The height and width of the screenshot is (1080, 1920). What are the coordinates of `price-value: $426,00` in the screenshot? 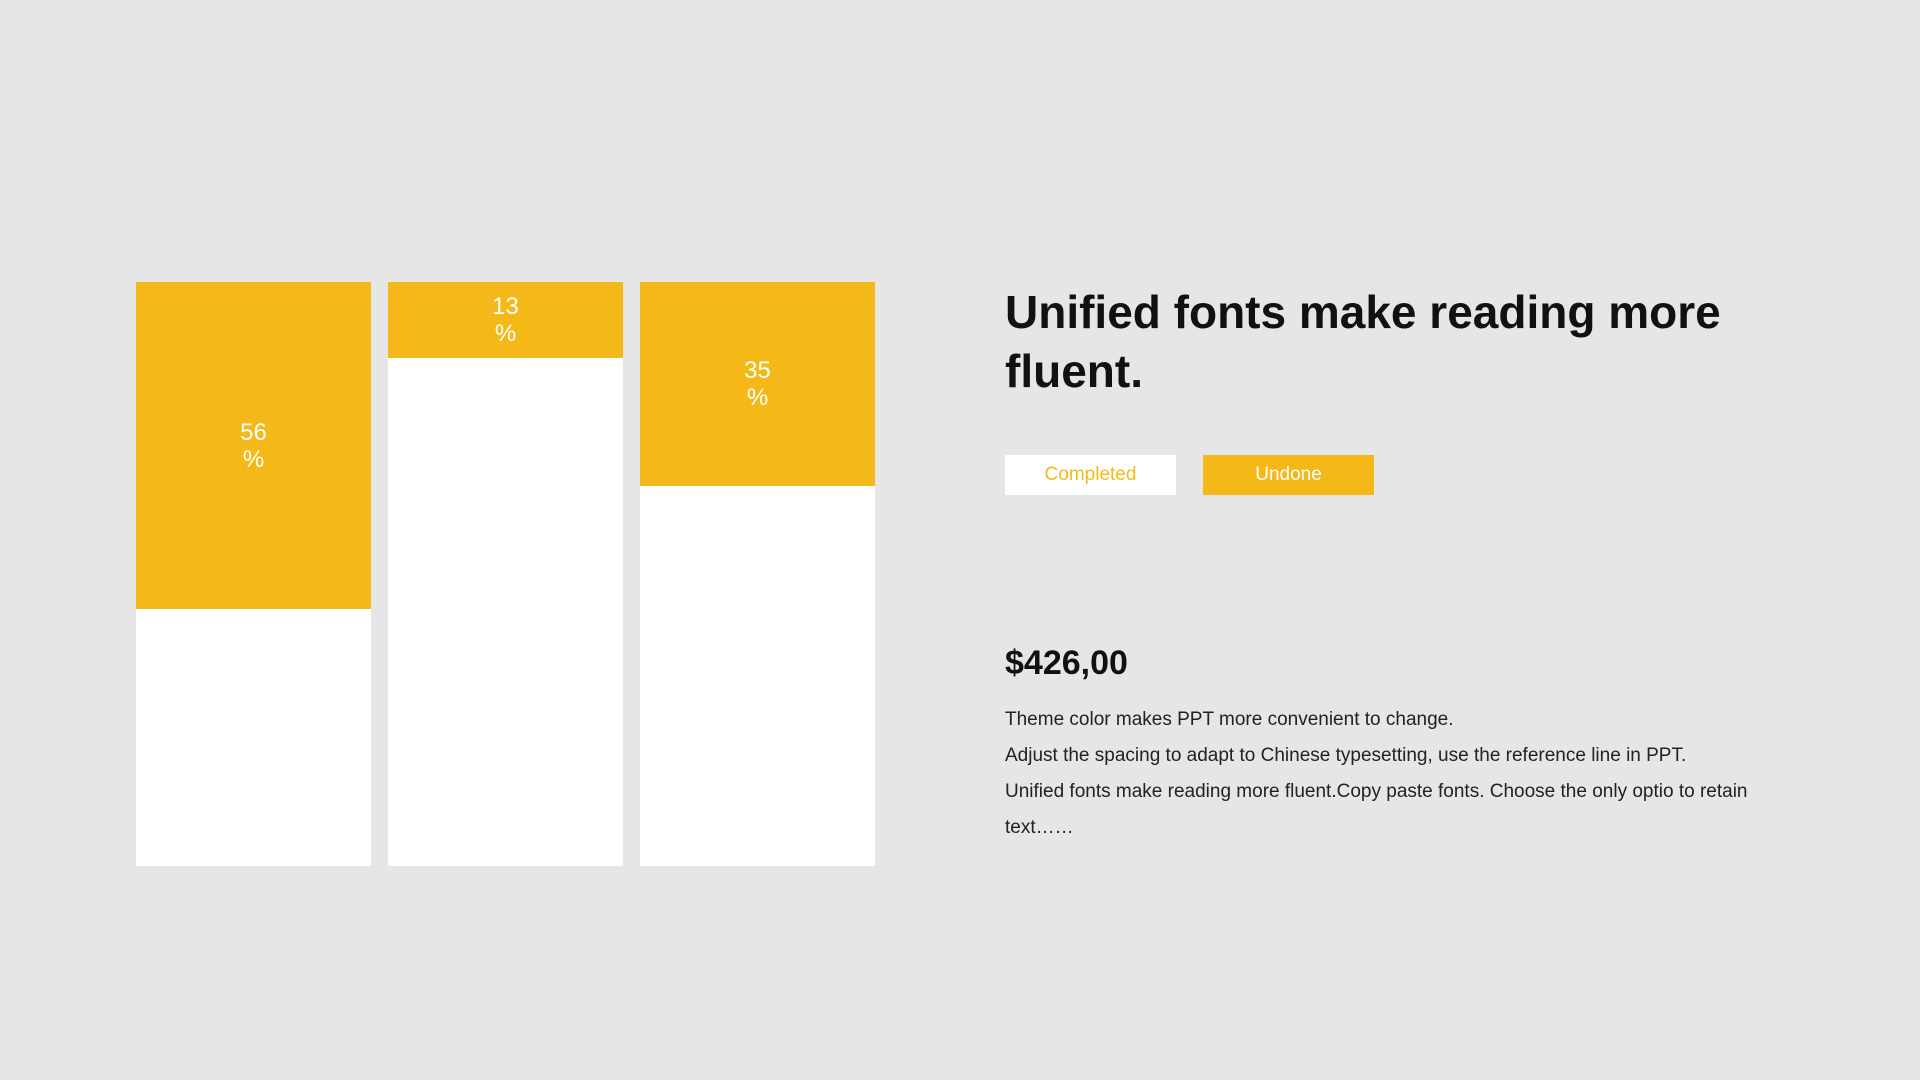 It's located at (1066, 663).